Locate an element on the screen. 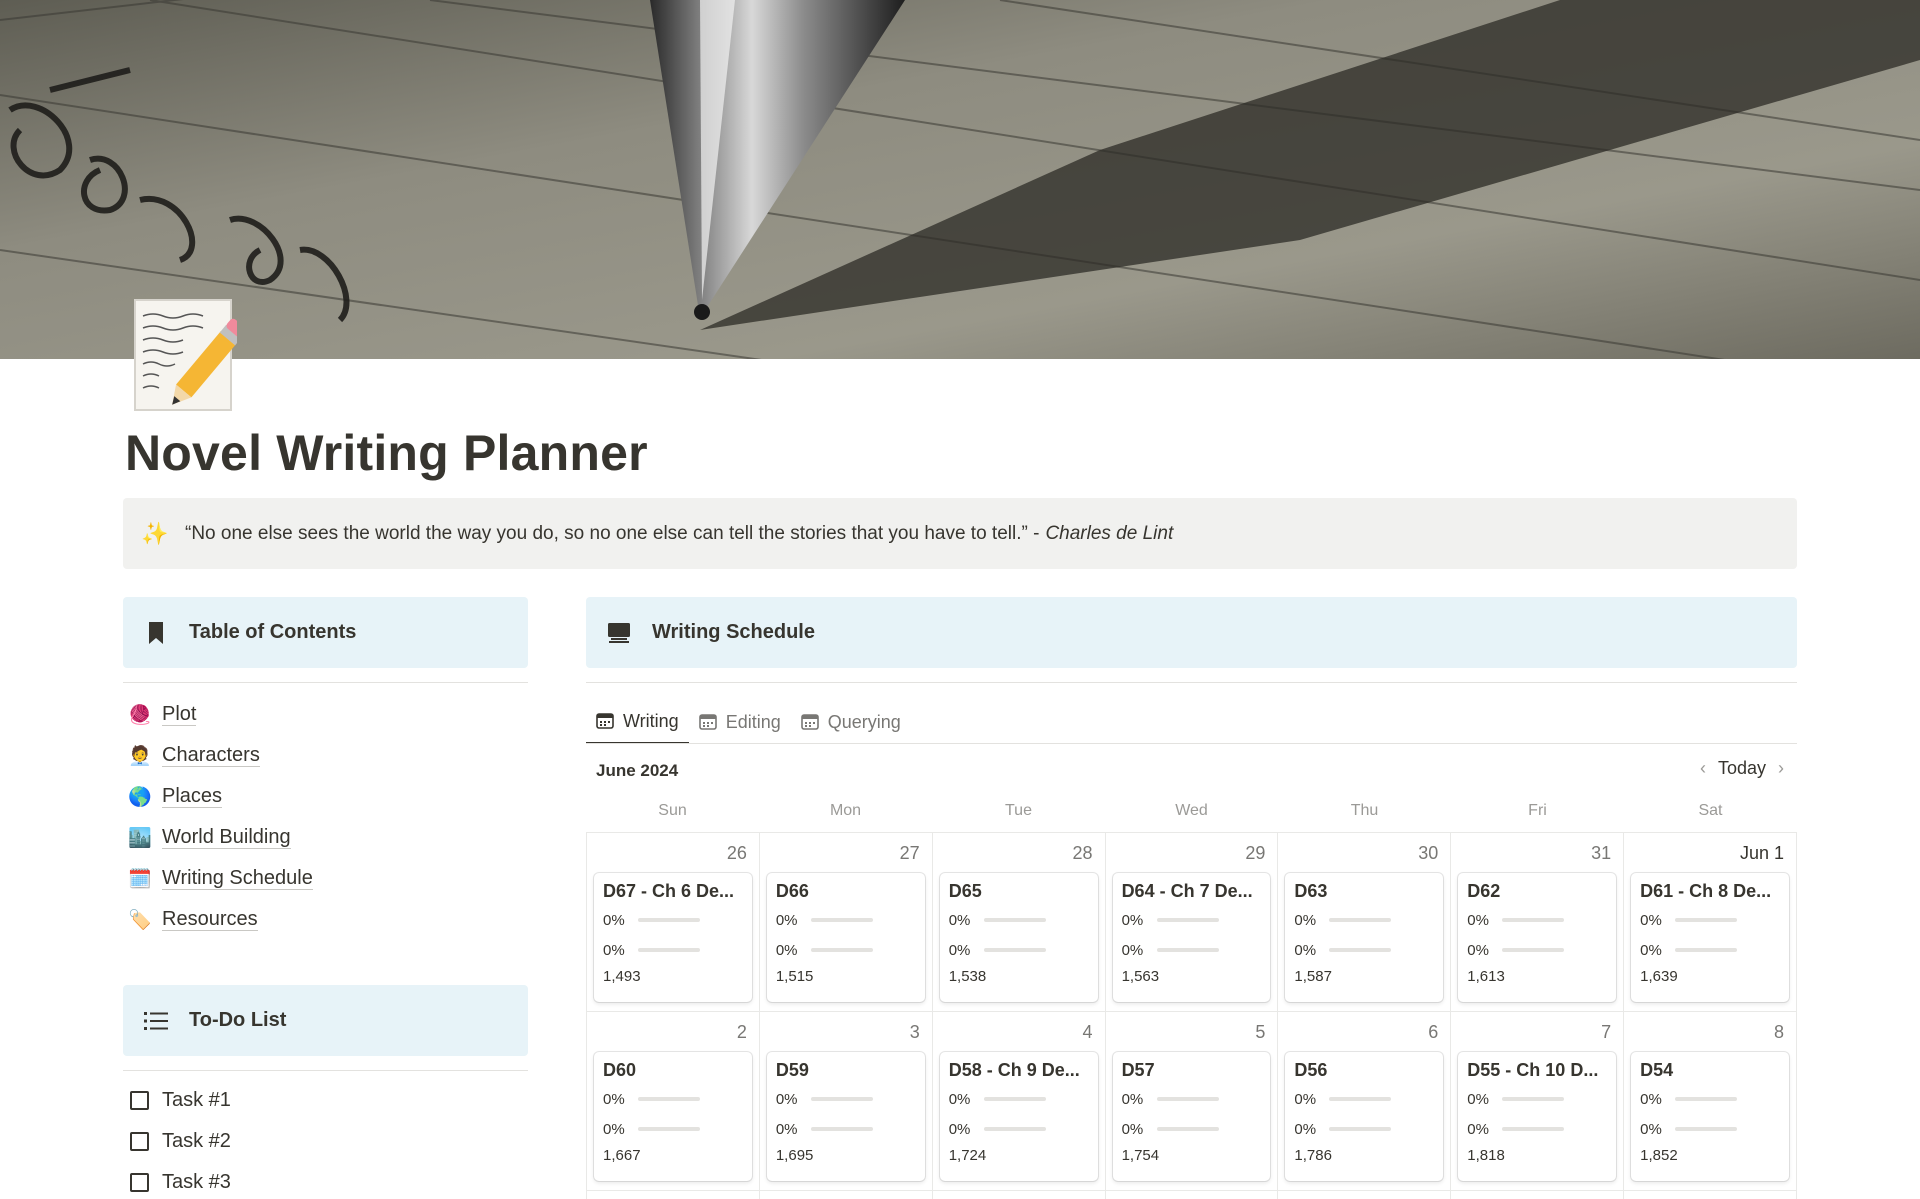 The width and height of the screenshot is (1920, 1199). schedule-header: Writing Schedule is located at coordinates (1191, 632).